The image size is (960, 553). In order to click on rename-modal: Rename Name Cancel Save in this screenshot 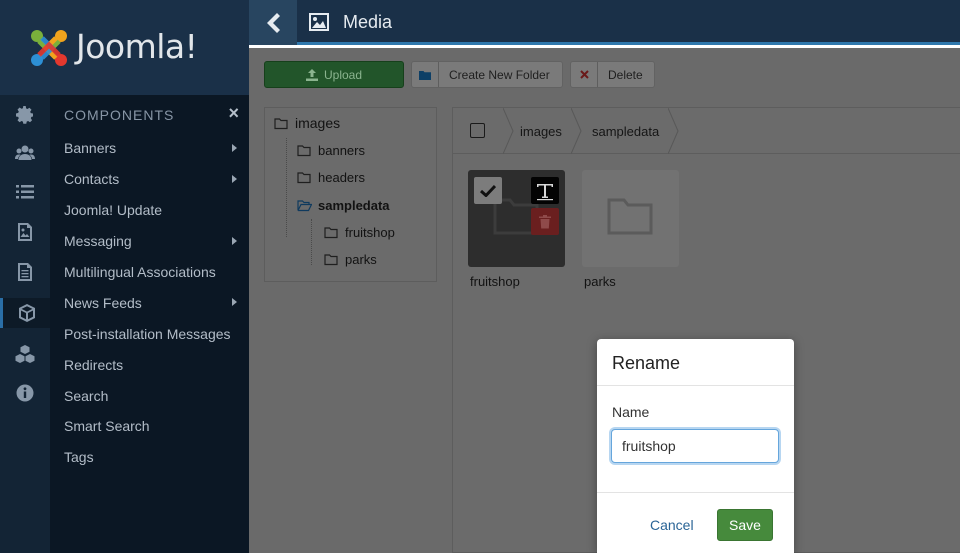, I will do `click(695, 446)`.